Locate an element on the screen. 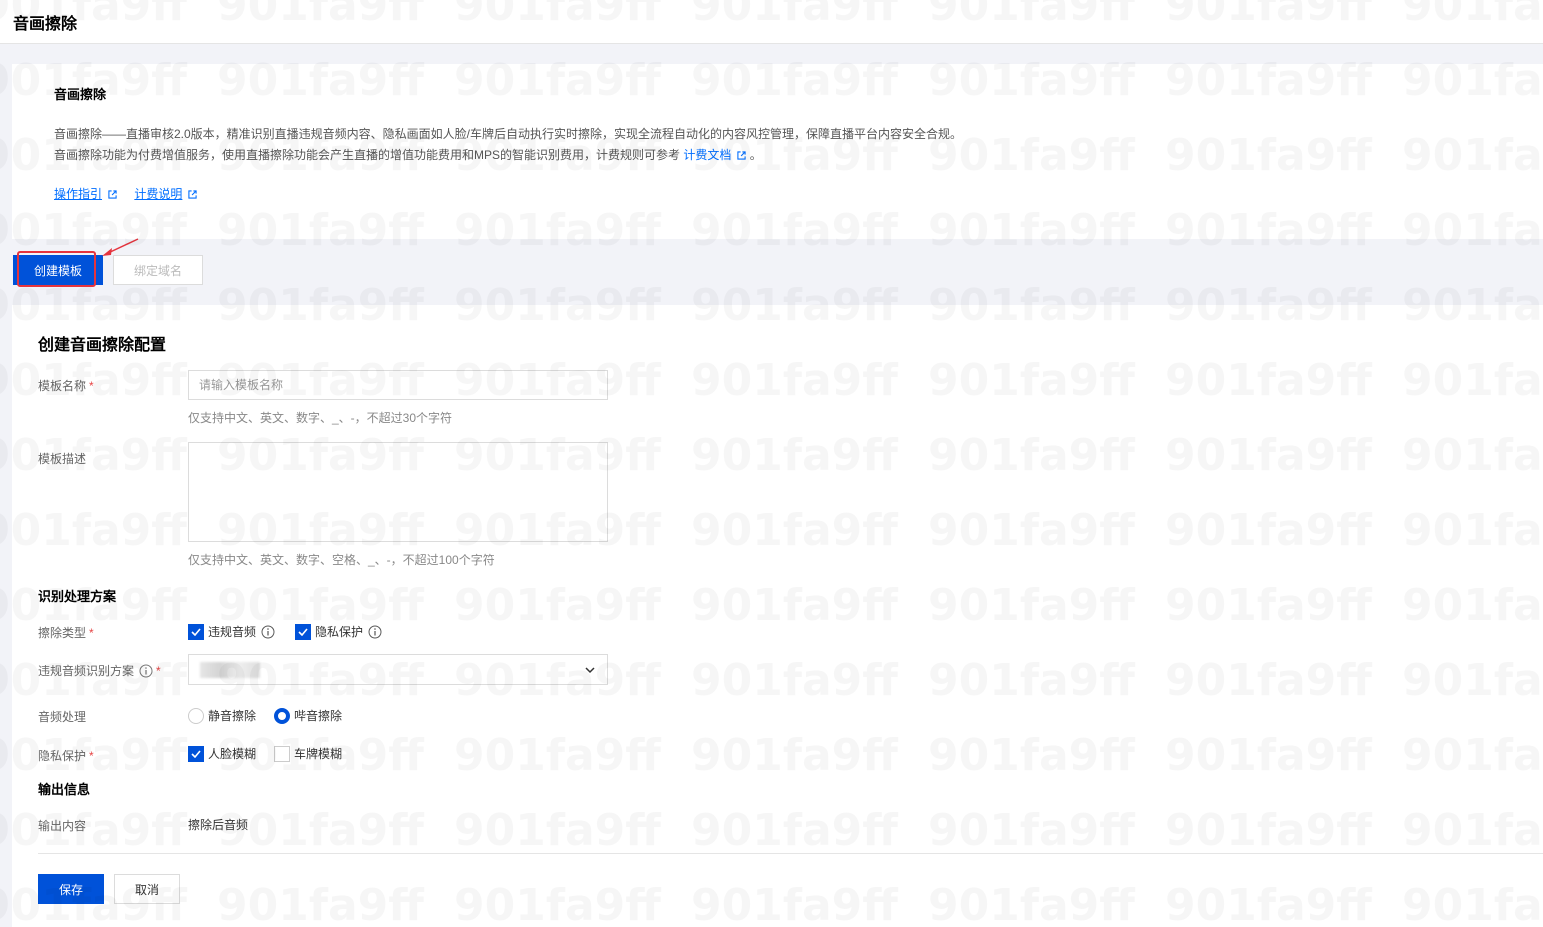 This screenshot has height=927, width=1543. chevron-down-icon is located at coordinates (590, 670).